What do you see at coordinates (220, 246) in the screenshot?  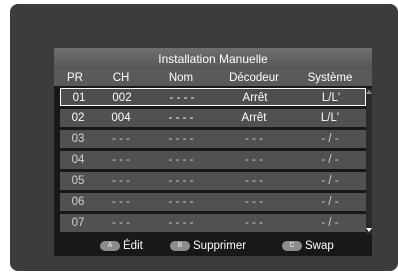 I see `delete-label: Supprimer` at bounding box center [220, 246].